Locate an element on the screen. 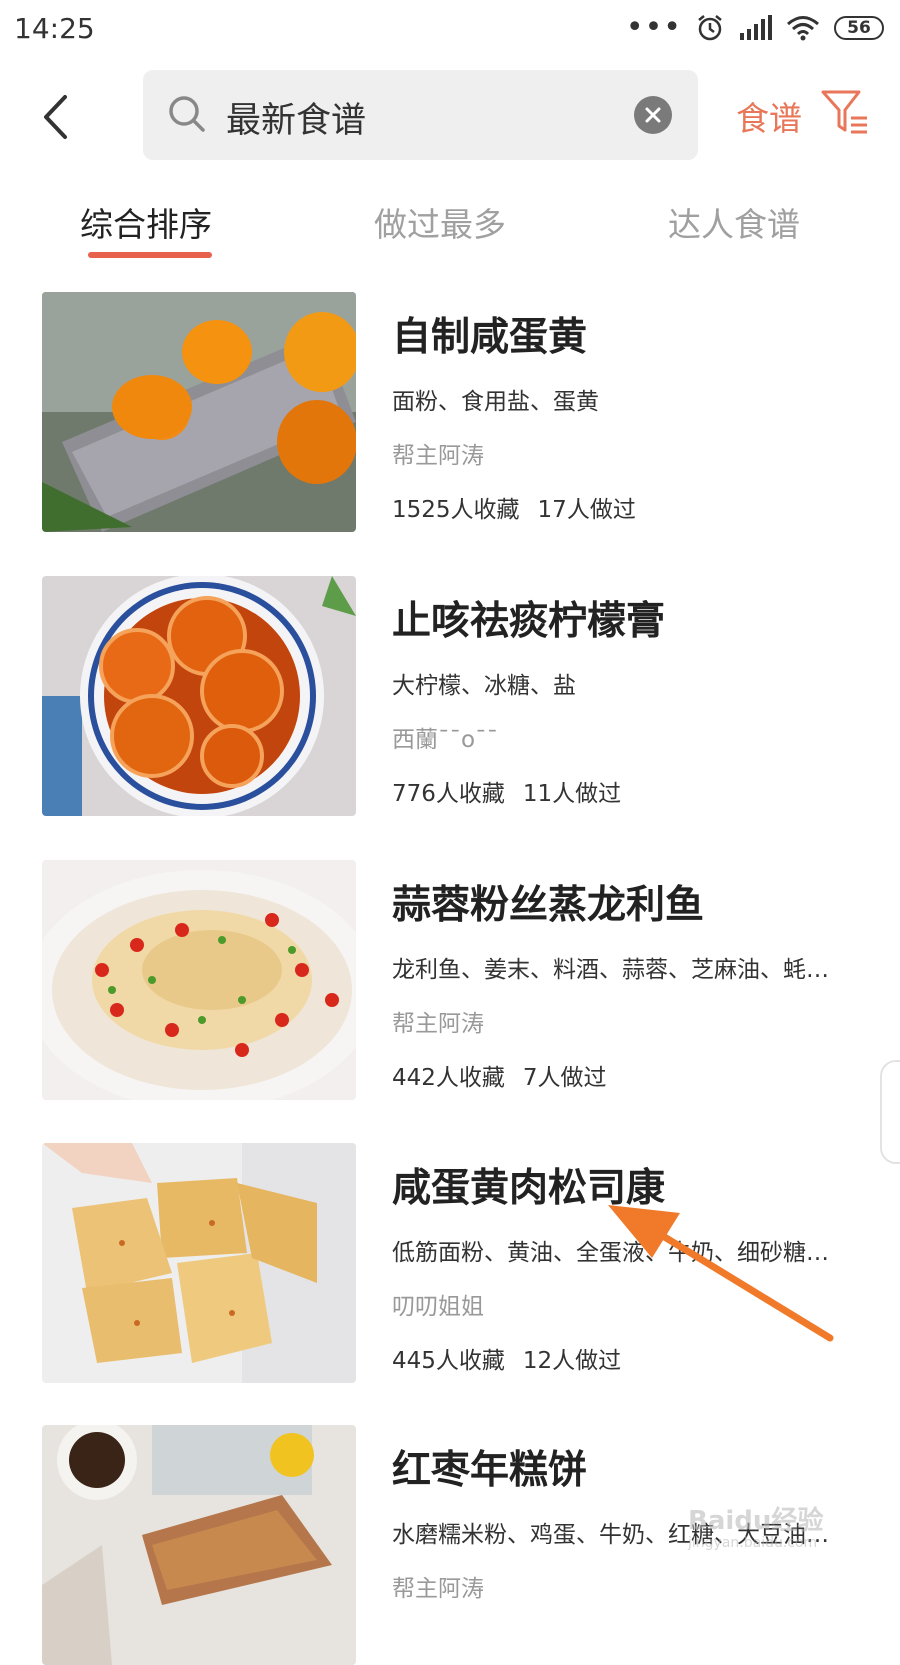  recipe-item: 自制咸蛋黄 面粉、食用盐、蛋黄 帮主阿涛 1525人收藏 17人做过 is located at coordinates (451, 412).